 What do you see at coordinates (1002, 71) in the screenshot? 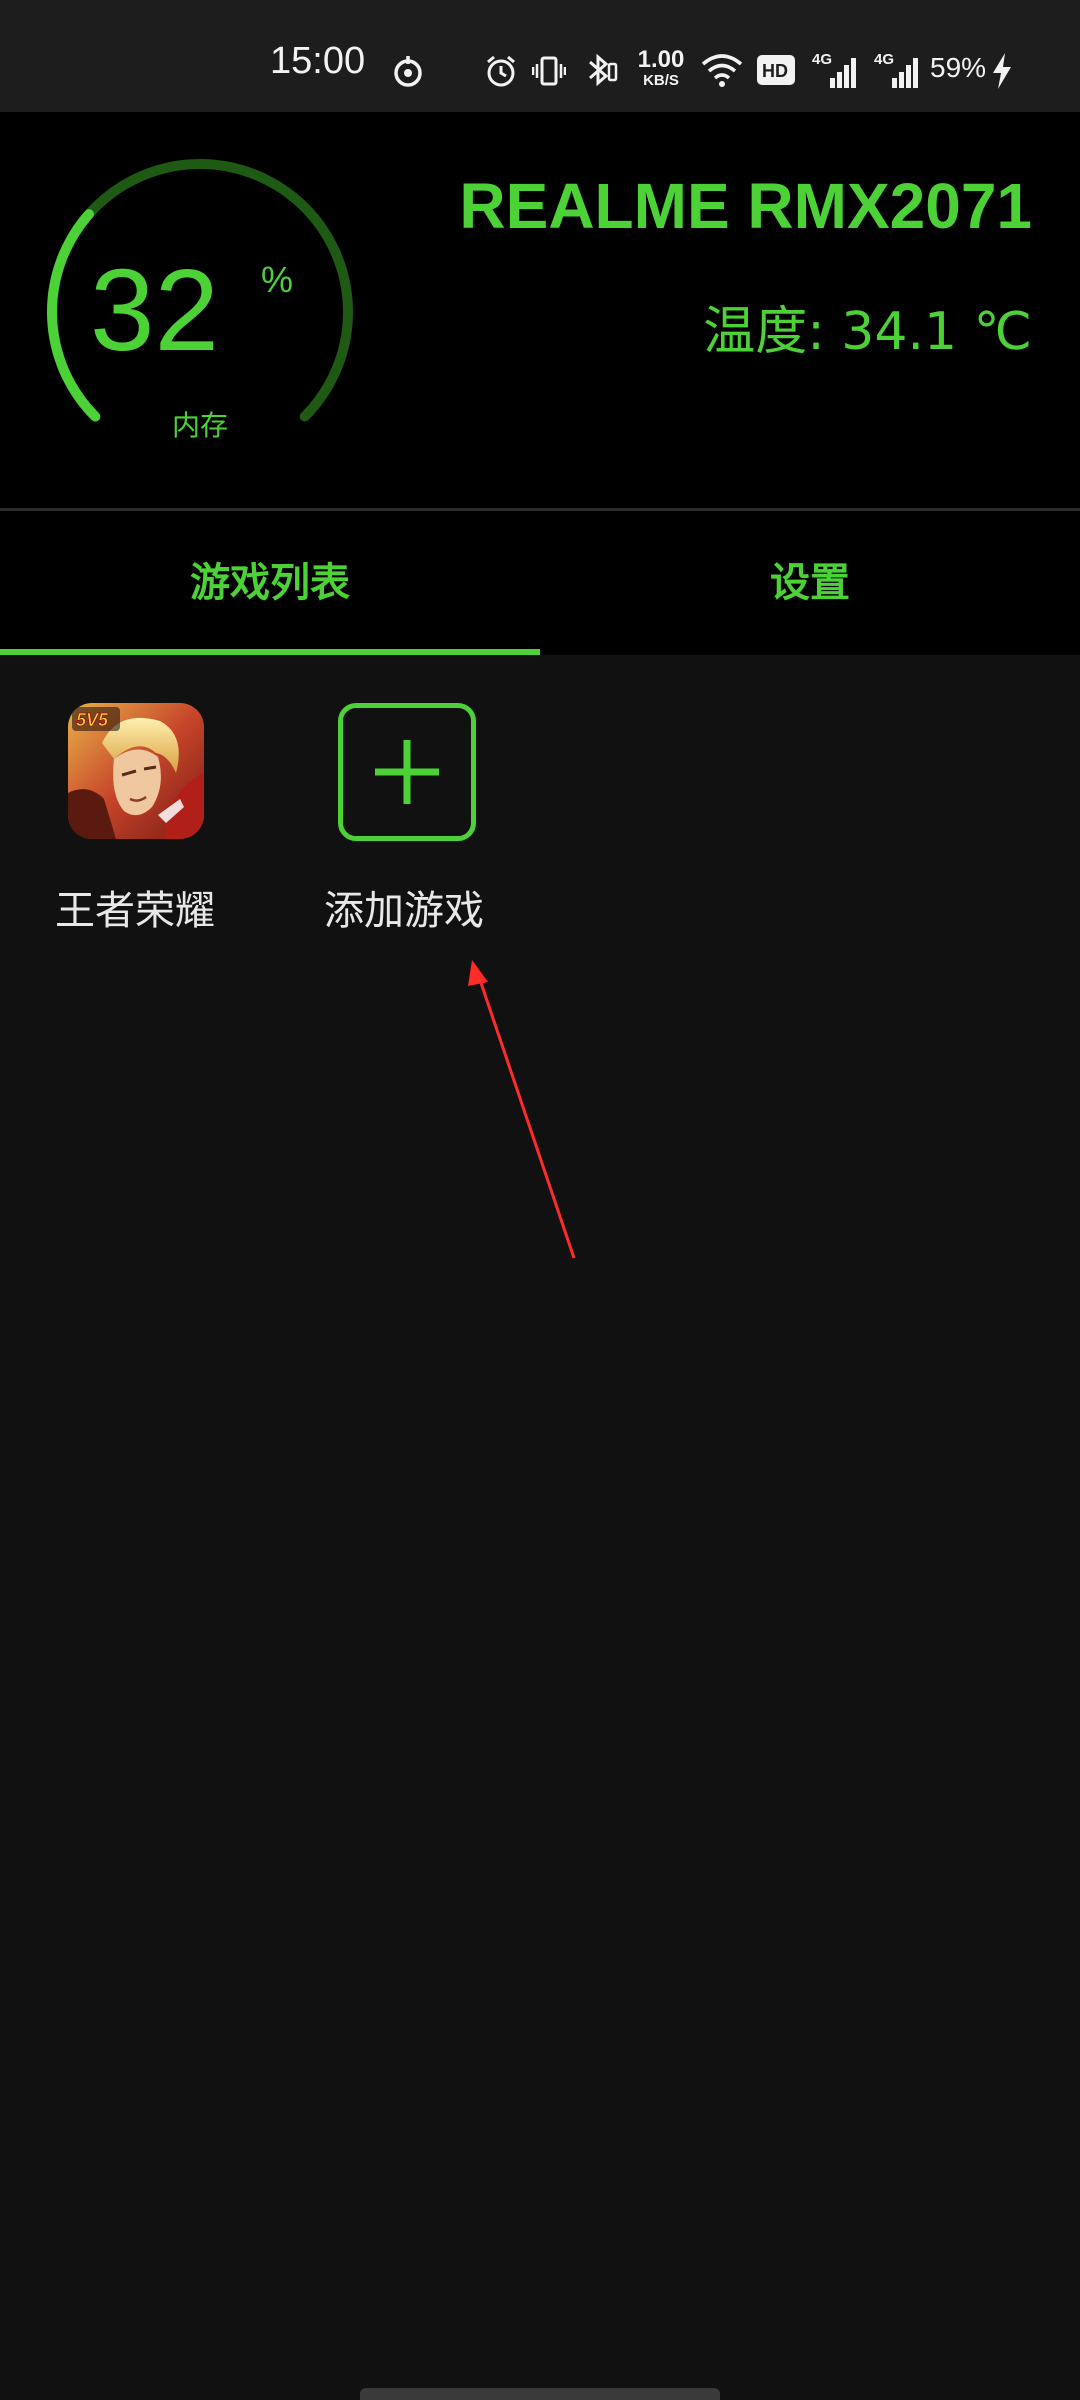
I see `charging-icon` at bounding box center [1002, 71].